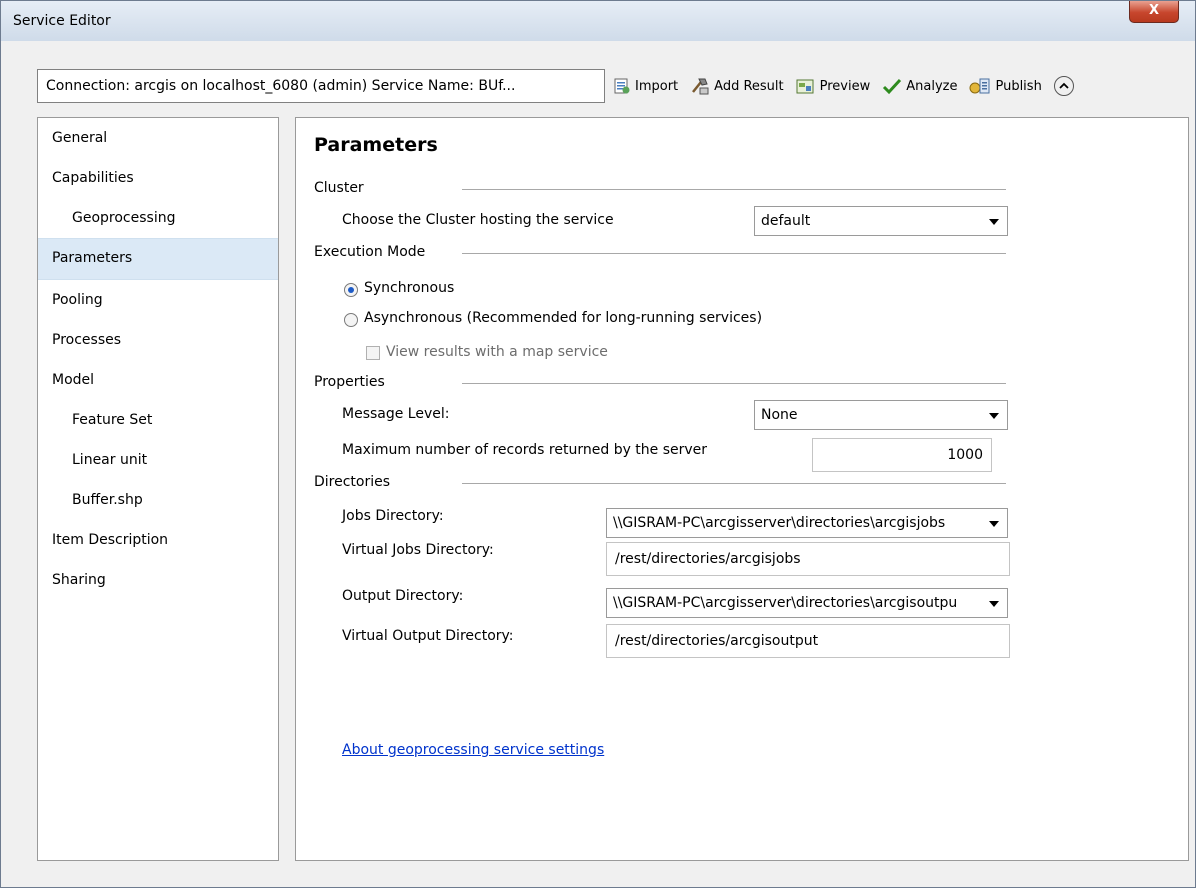 Image resolution: width=1196 pixels, height=888 pixels. I want to click on nav-item-general: General, so click(158, 138).